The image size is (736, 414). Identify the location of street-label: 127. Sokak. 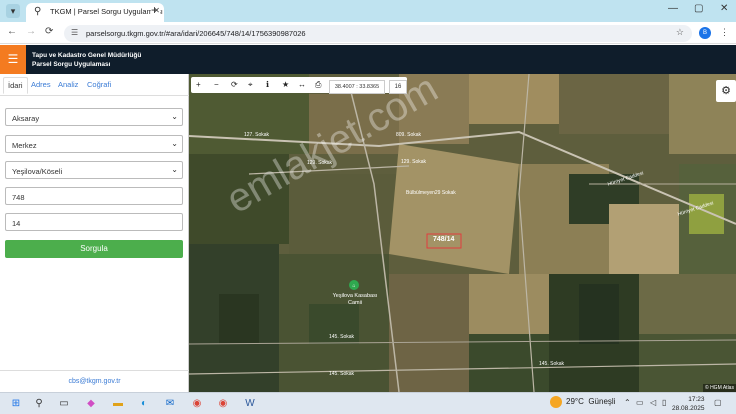
(257, 135).